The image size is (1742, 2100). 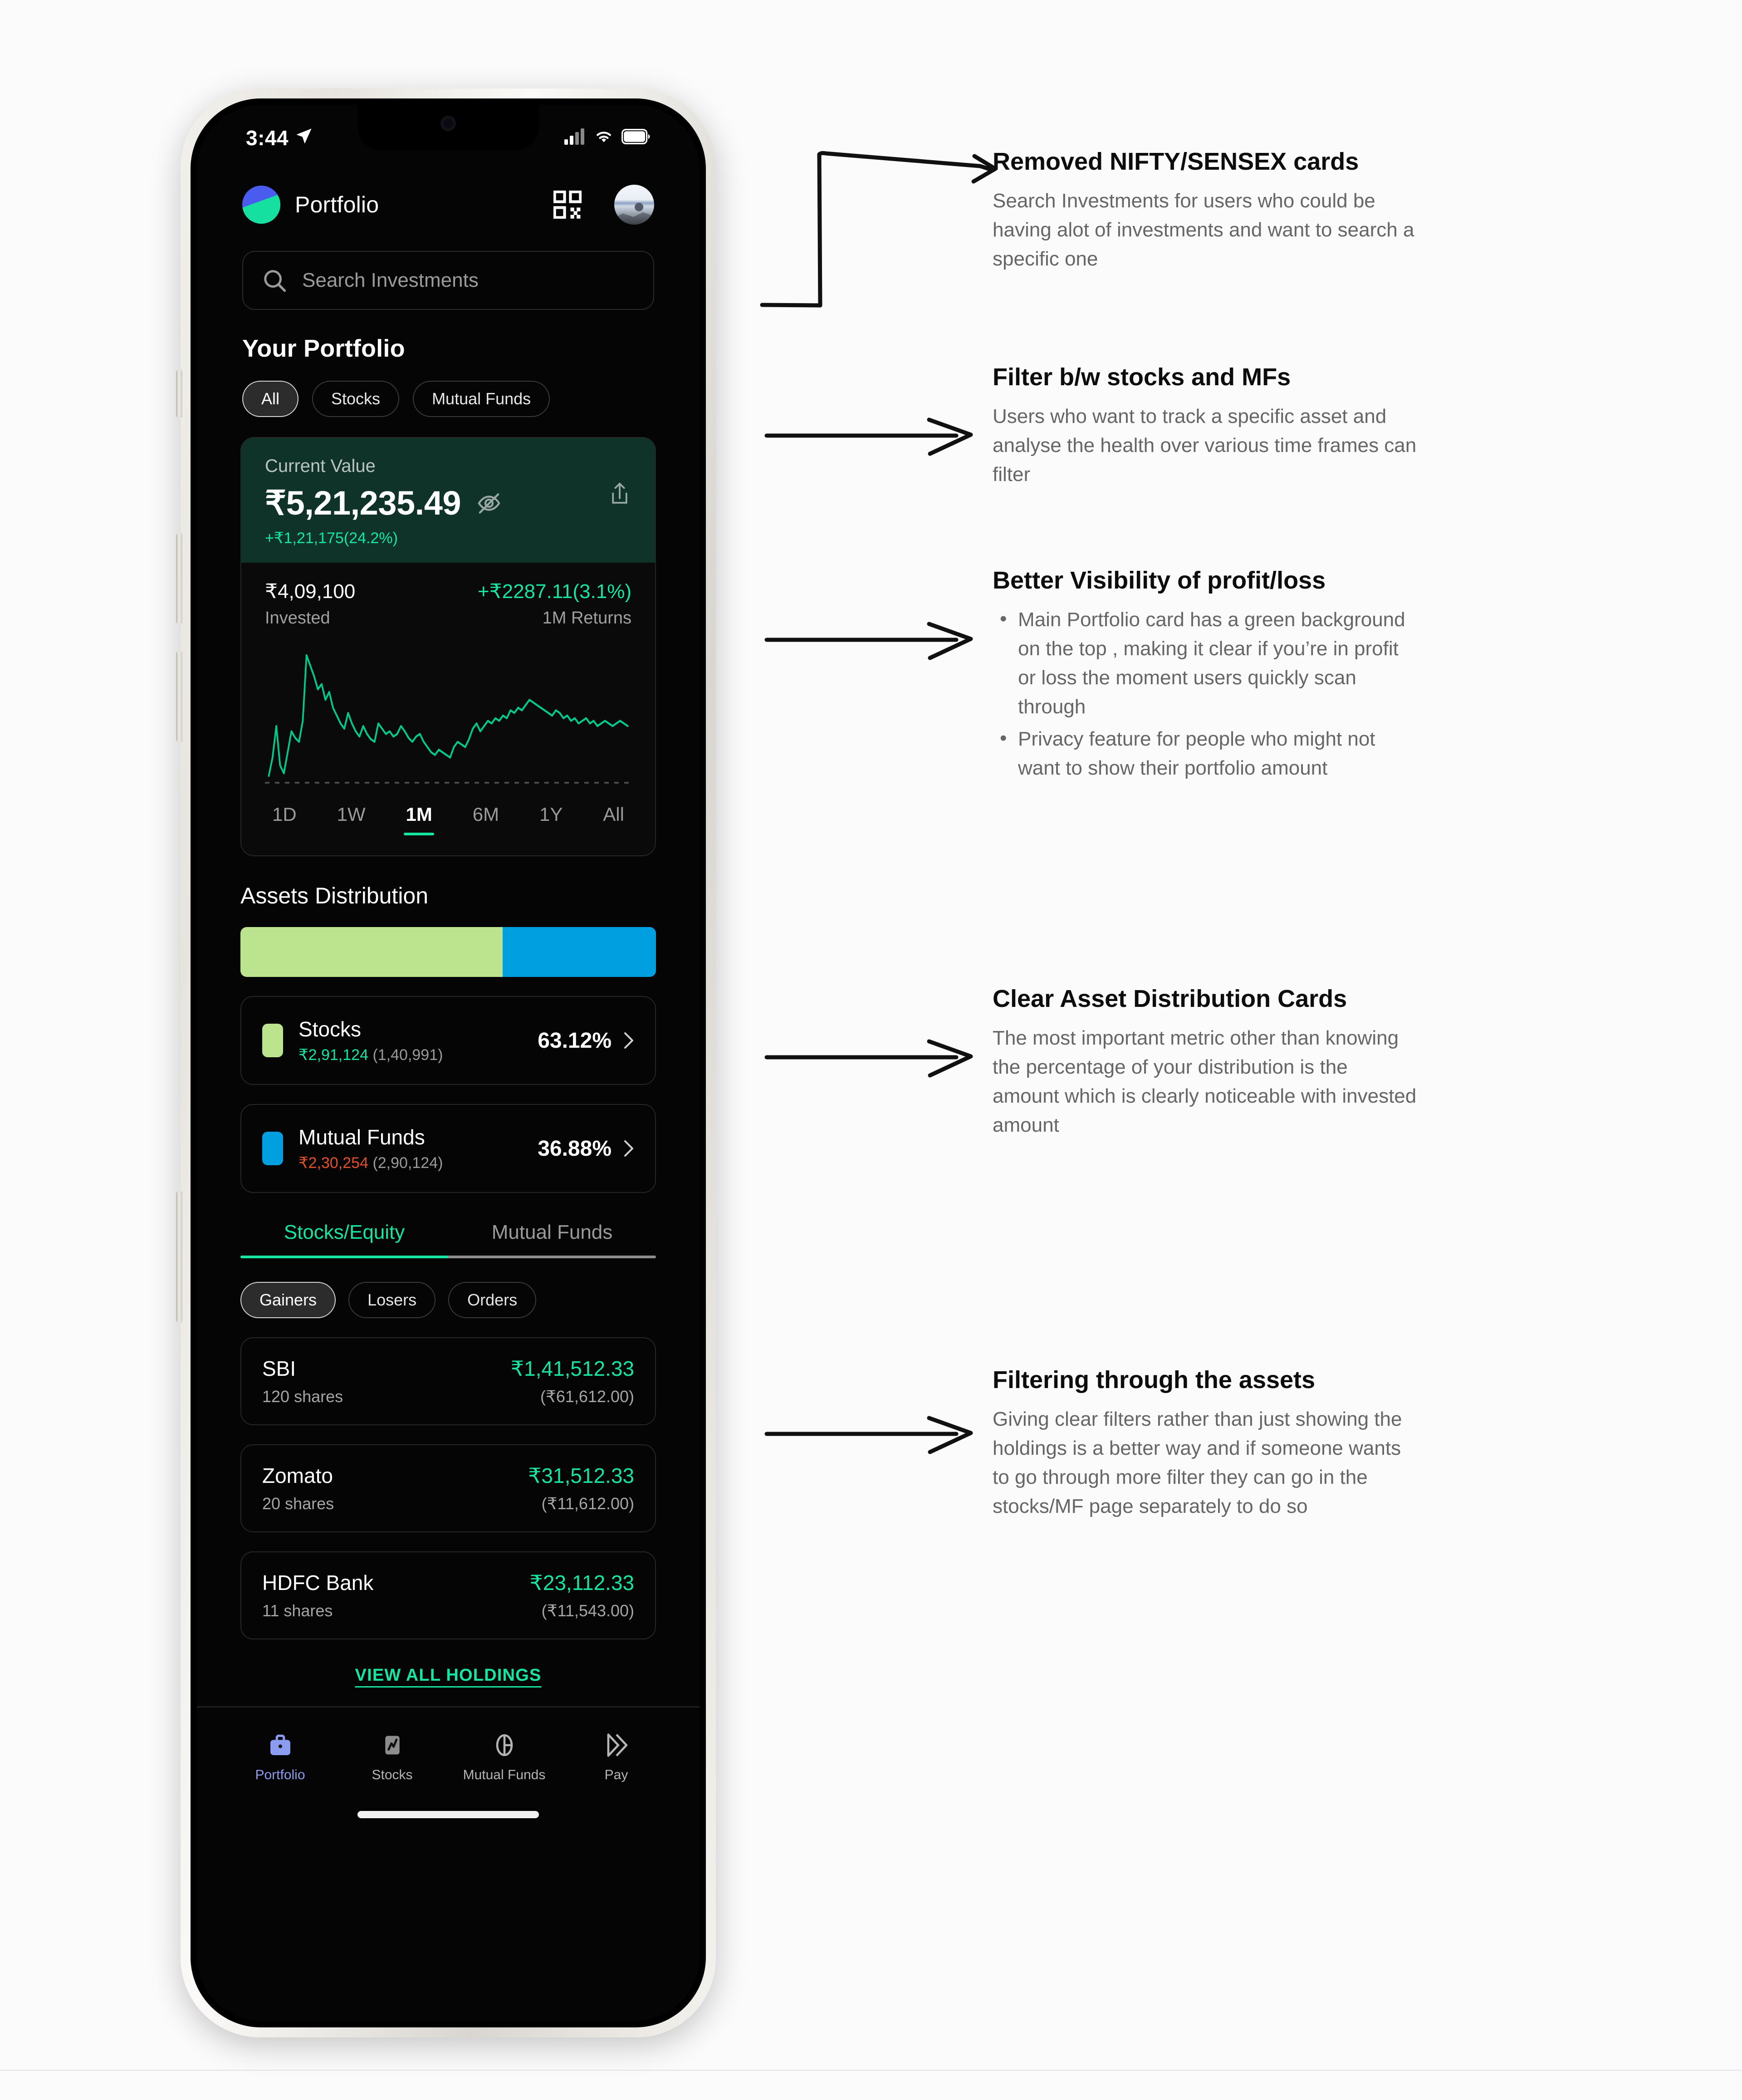 I want to click on assets-distribution-bar, so click(x=448, y=952).